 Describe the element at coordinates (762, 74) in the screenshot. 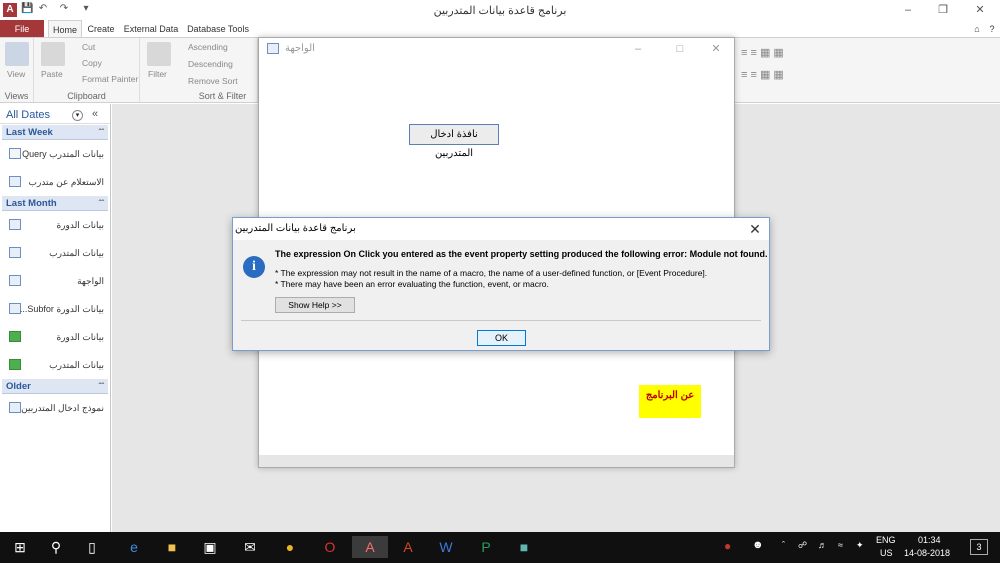

I see `gridlines-icons: ≡ ≡ ▦ ▦` at that location.